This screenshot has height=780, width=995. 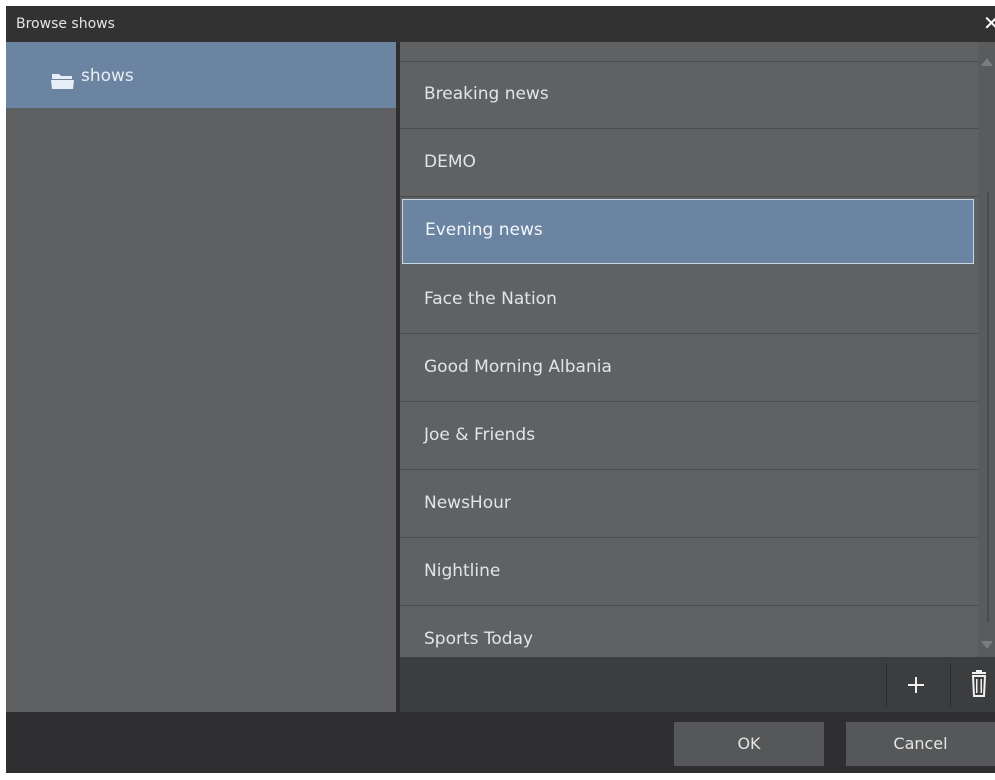 I want to click on folder-open-icon, so click(x=62, y=81).